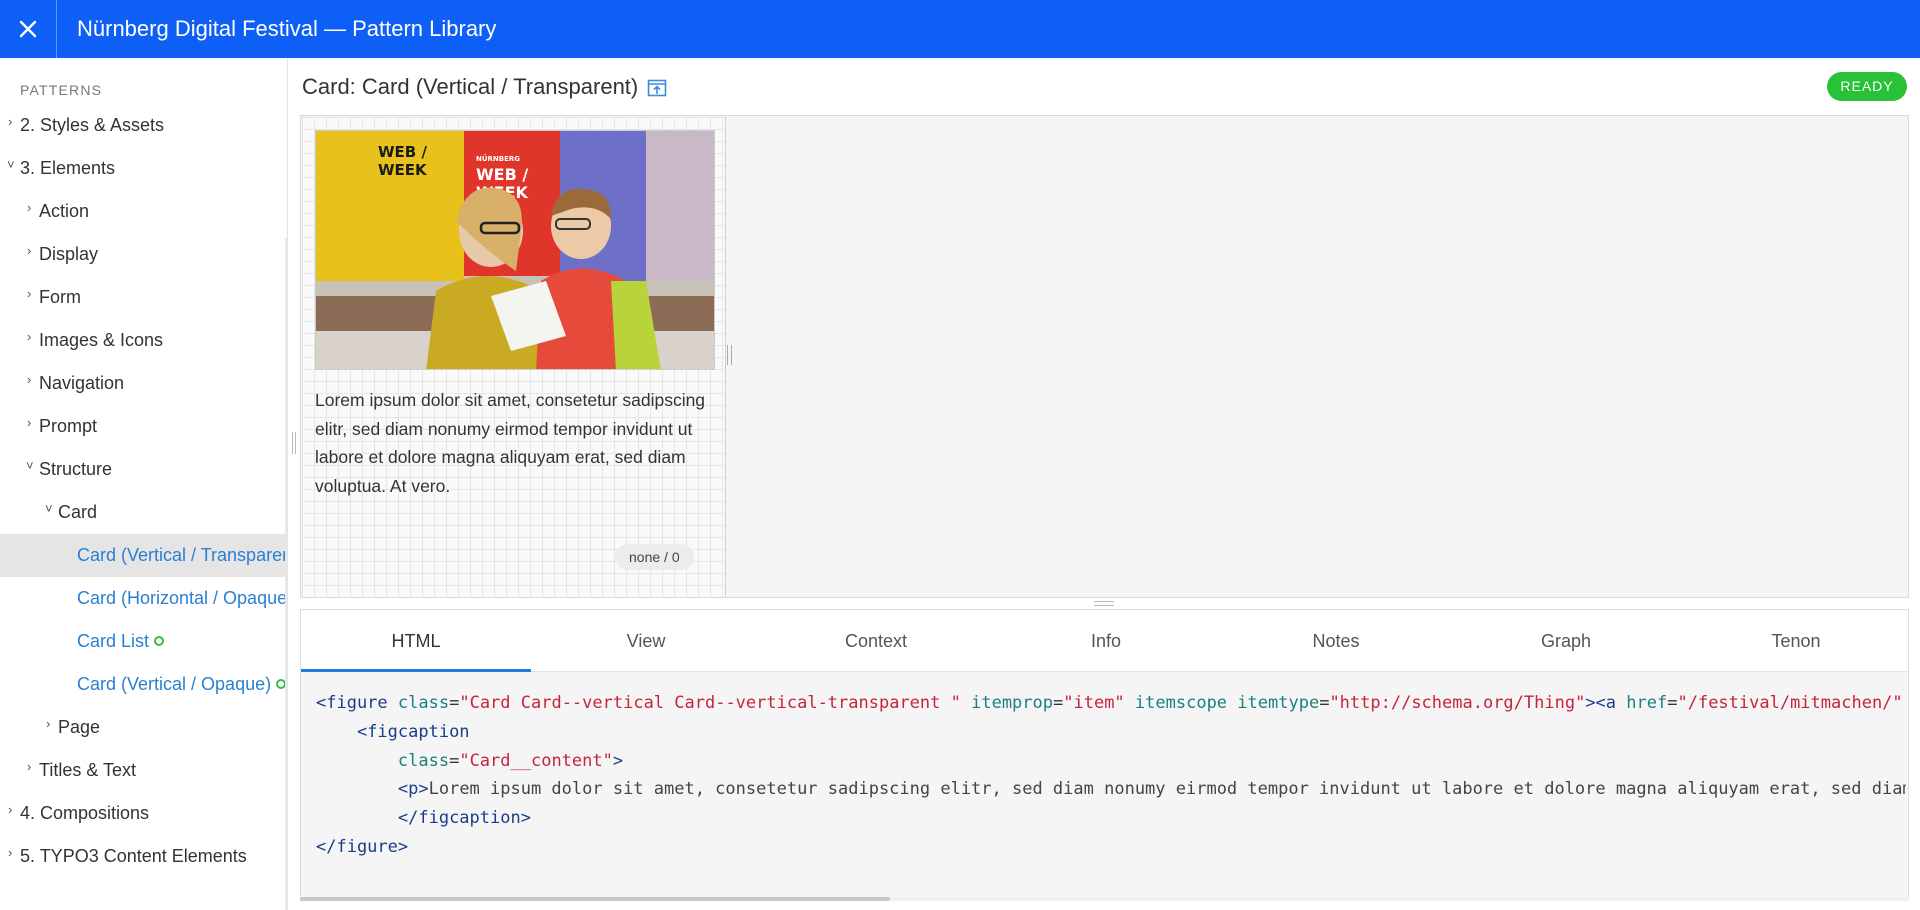  I want to click on status-ready-icon, so click(159, 641).